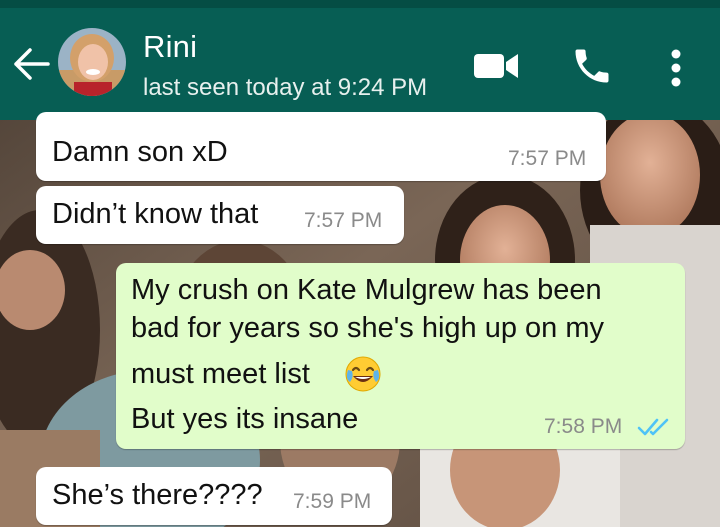 The height and width of the screenshot is (527, 720). I want to click on message-bubble-incoming: Damn son xD 7:57 PM, so click(321, 146).